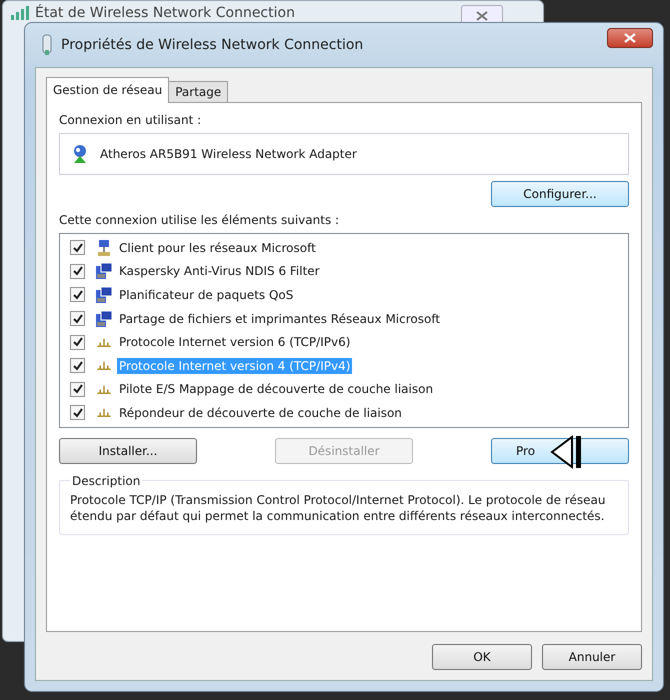  Describe the element at coordinates (212, 45) in the screenshot. I see `window-title: Propriétés de Wireless Network Connection` at that location.